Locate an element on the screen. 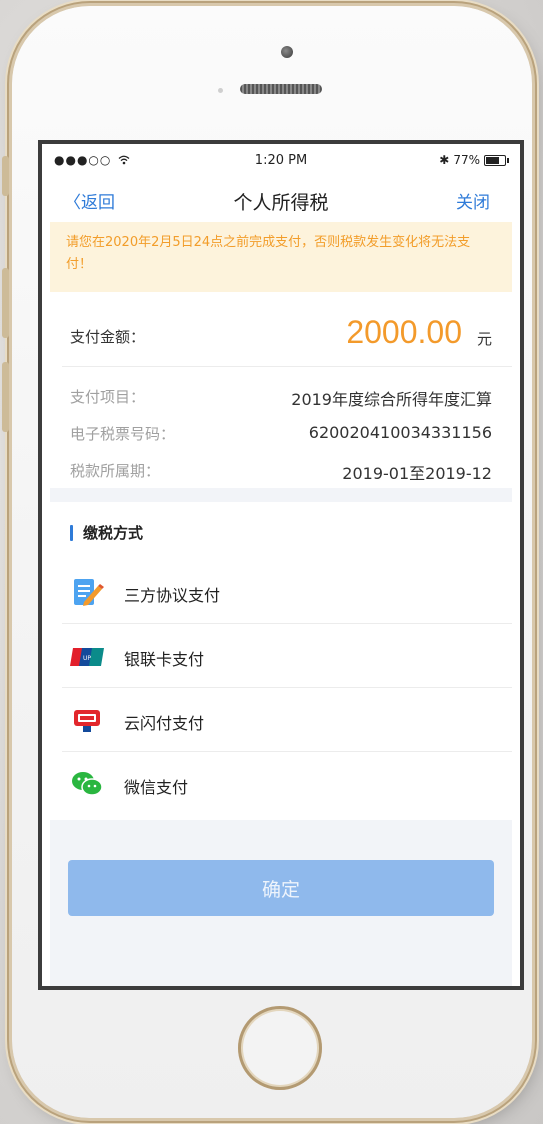 The image size is (543, 1124). bluetooth-icon: ✱ is located at coordinates (444, 160).